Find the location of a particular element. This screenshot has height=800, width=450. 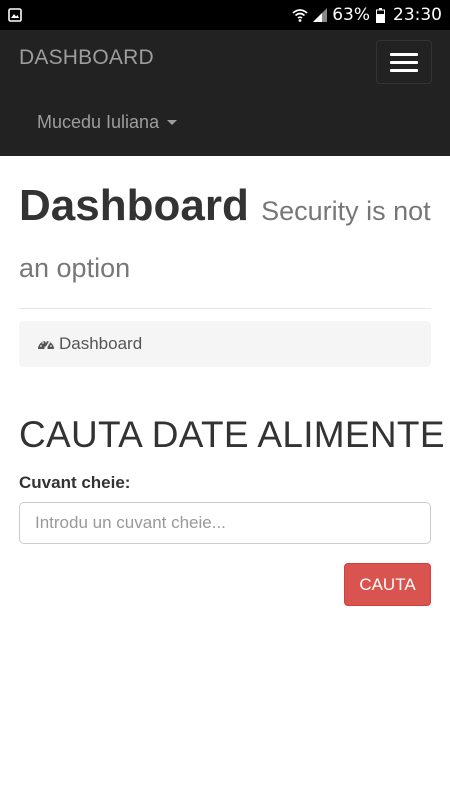

wifi-icon is located at coordinates (300, 15).